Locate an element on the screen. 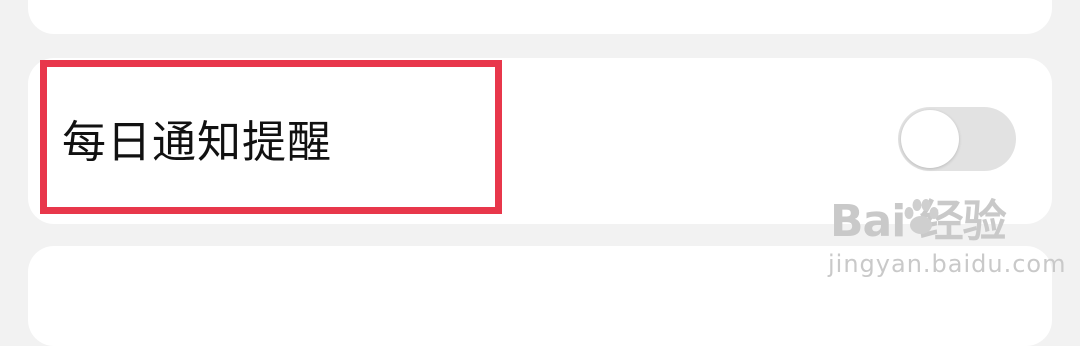  settings-card-top is located at coordinates (540, 17).